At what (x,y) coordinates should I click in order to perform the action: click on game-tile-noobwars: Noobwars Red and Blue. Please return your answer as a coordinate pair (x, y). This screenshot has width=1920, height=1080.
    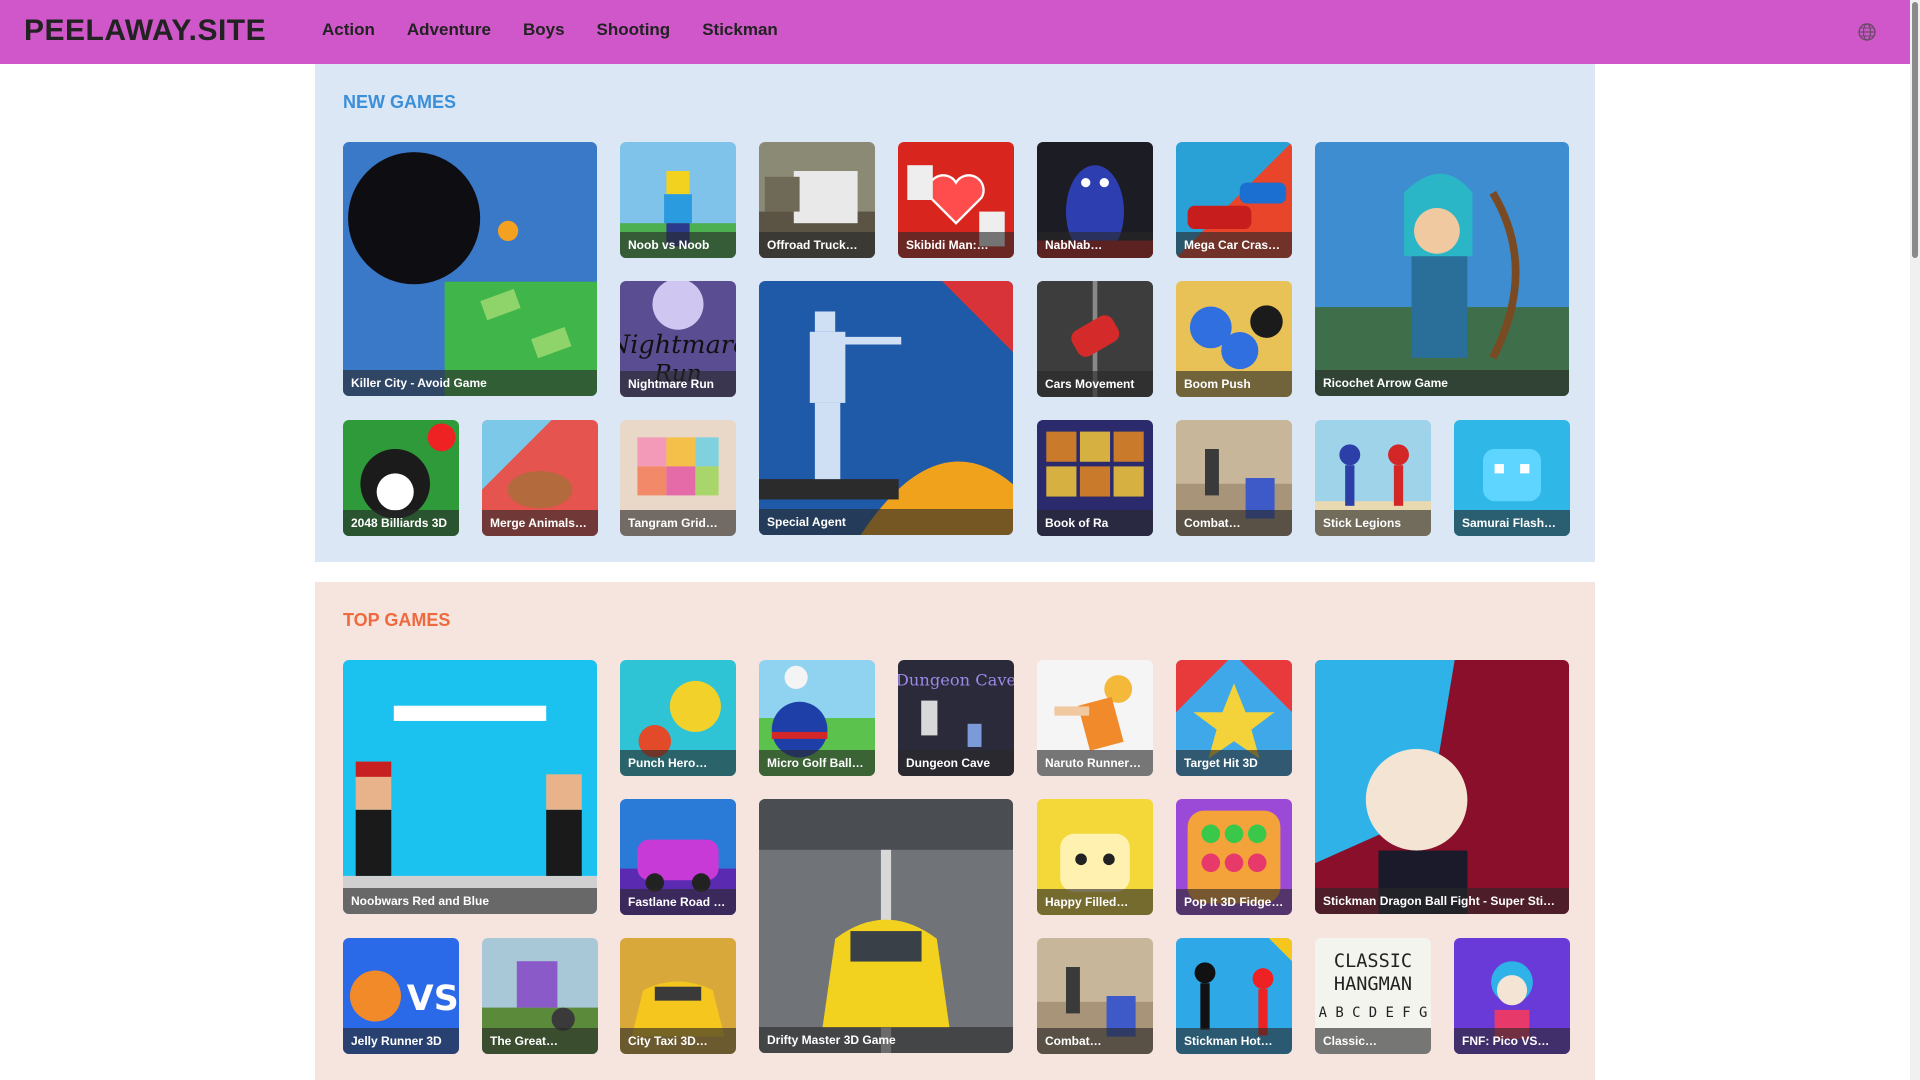
    Looking at the image, I should click on (470, 787).